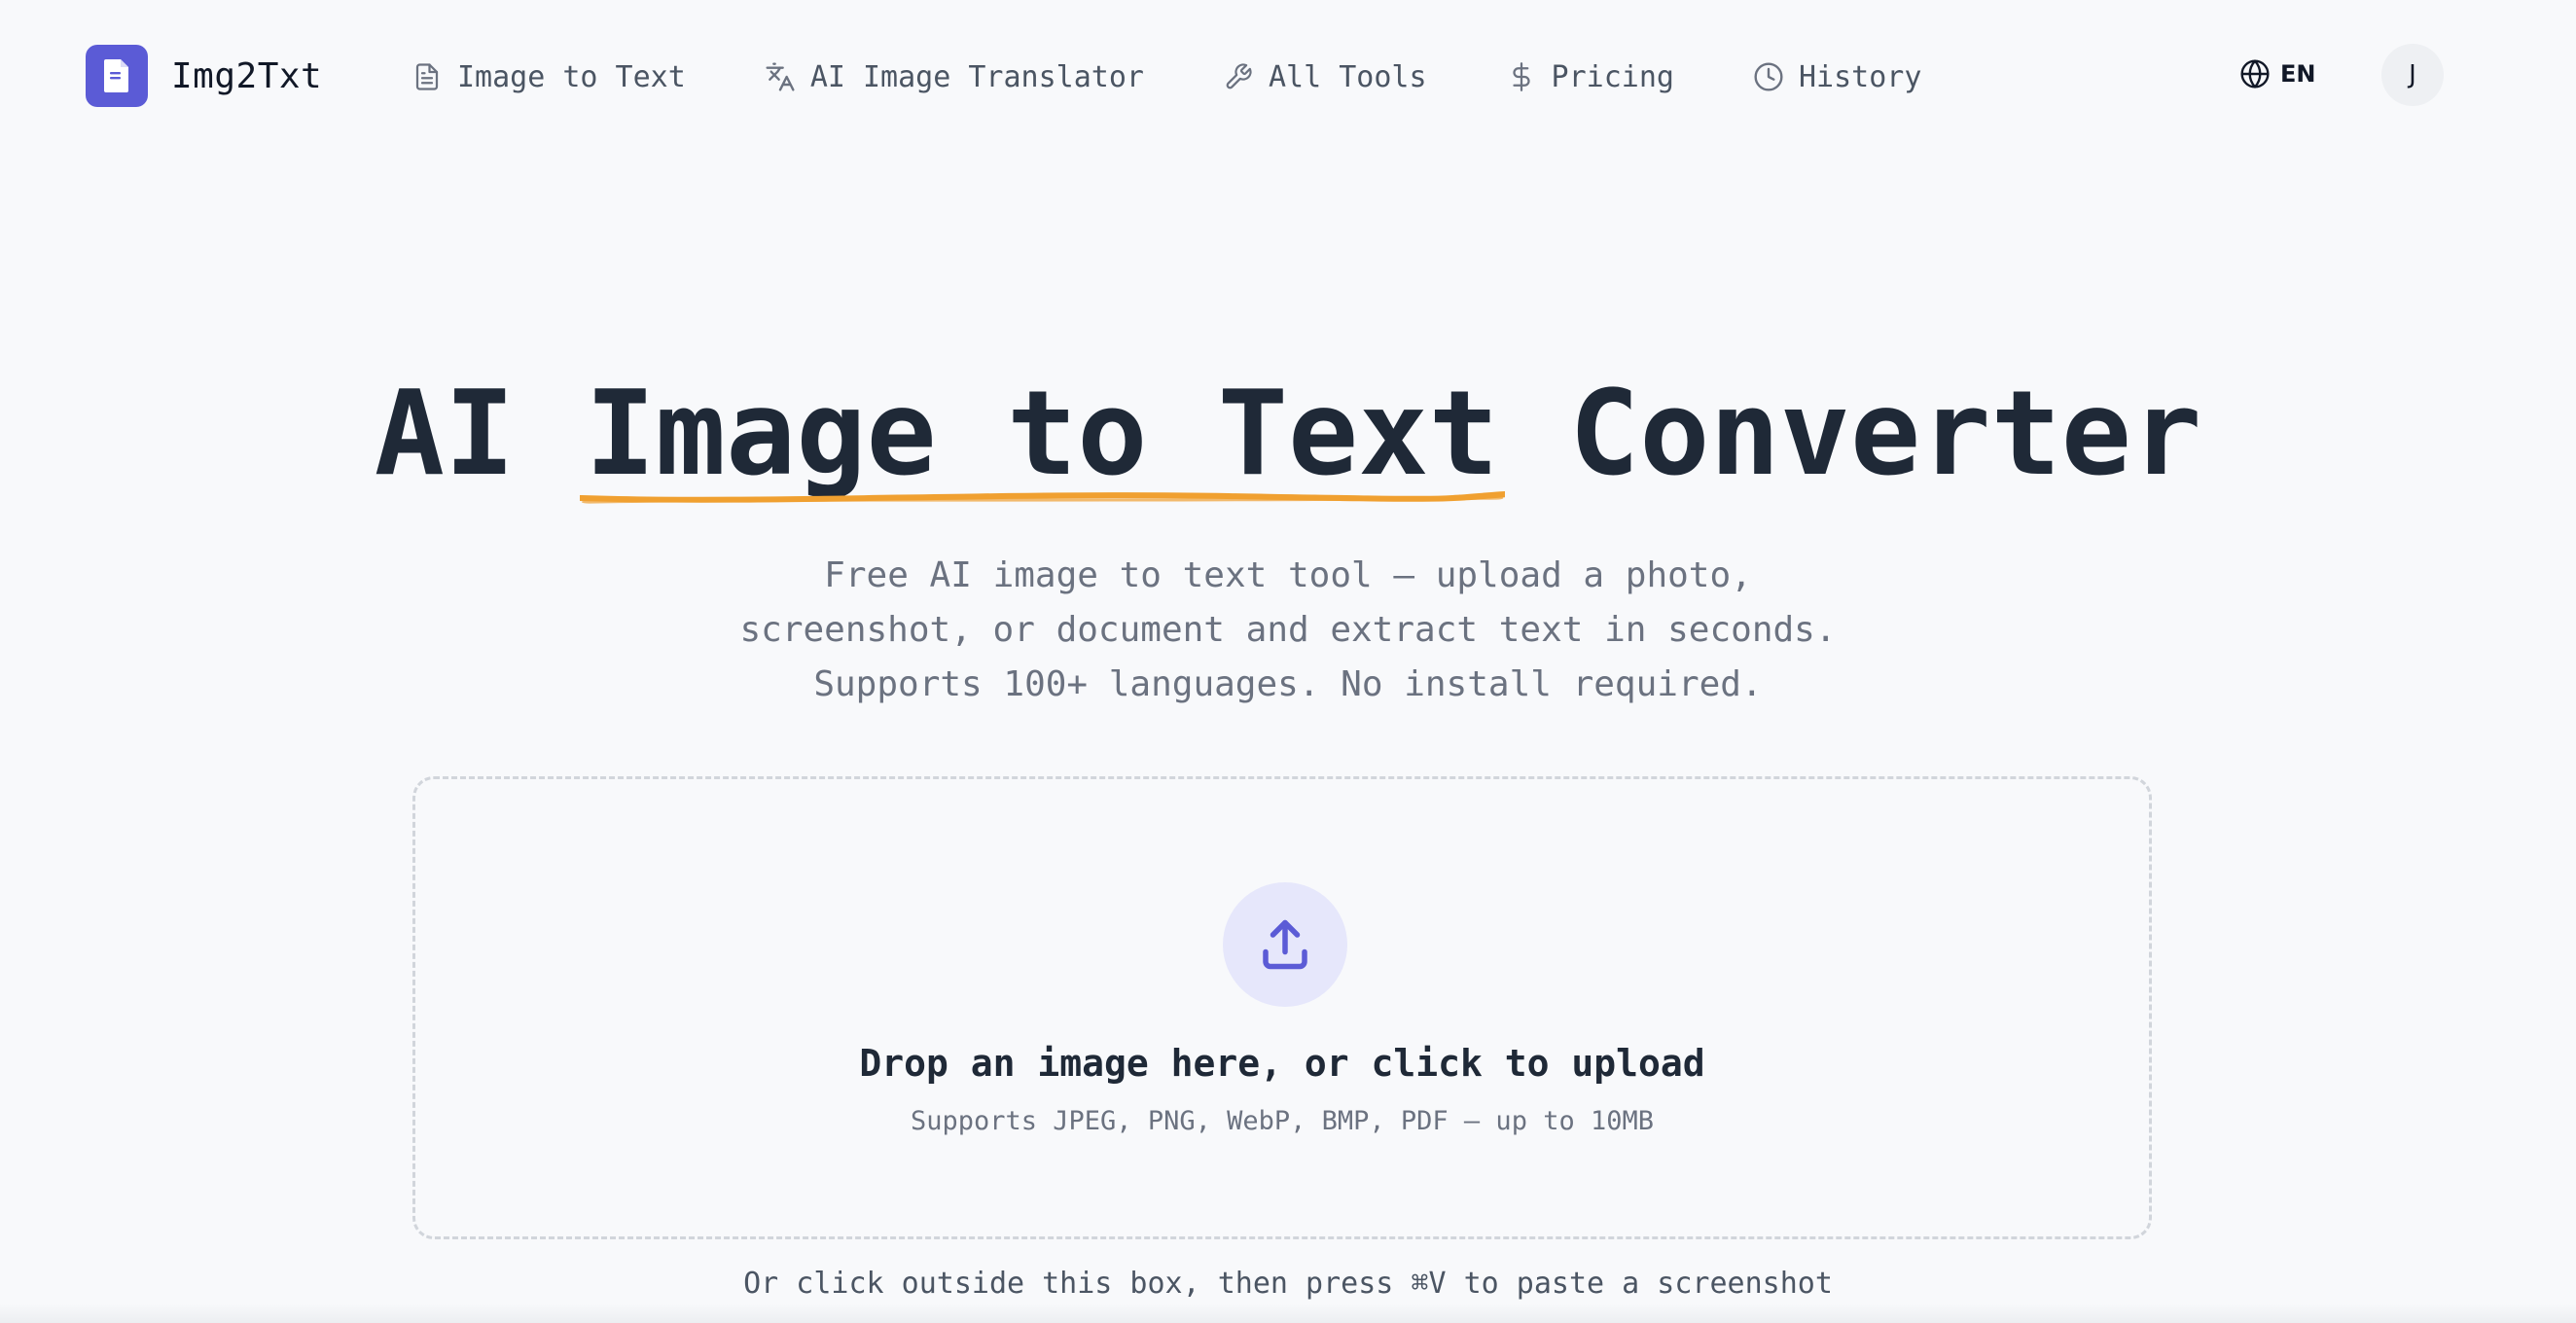  What do you see at coordinates (976, 76) in the screenshot?
I see `nav-label: AI Image Translator` at bounding box center [976, 76].